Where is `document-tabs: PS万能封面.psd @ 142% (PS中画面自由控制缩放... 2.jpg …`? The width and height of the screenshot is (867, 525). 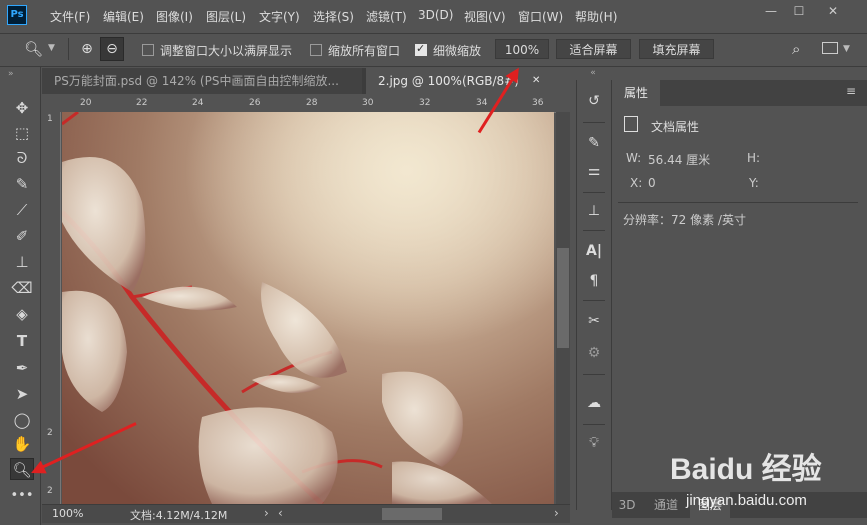
document-tabs: PS万能封面.psd @ 142% (PS中画面自由控制缩放... 2.jpg … is located at coordinates (299, 81).